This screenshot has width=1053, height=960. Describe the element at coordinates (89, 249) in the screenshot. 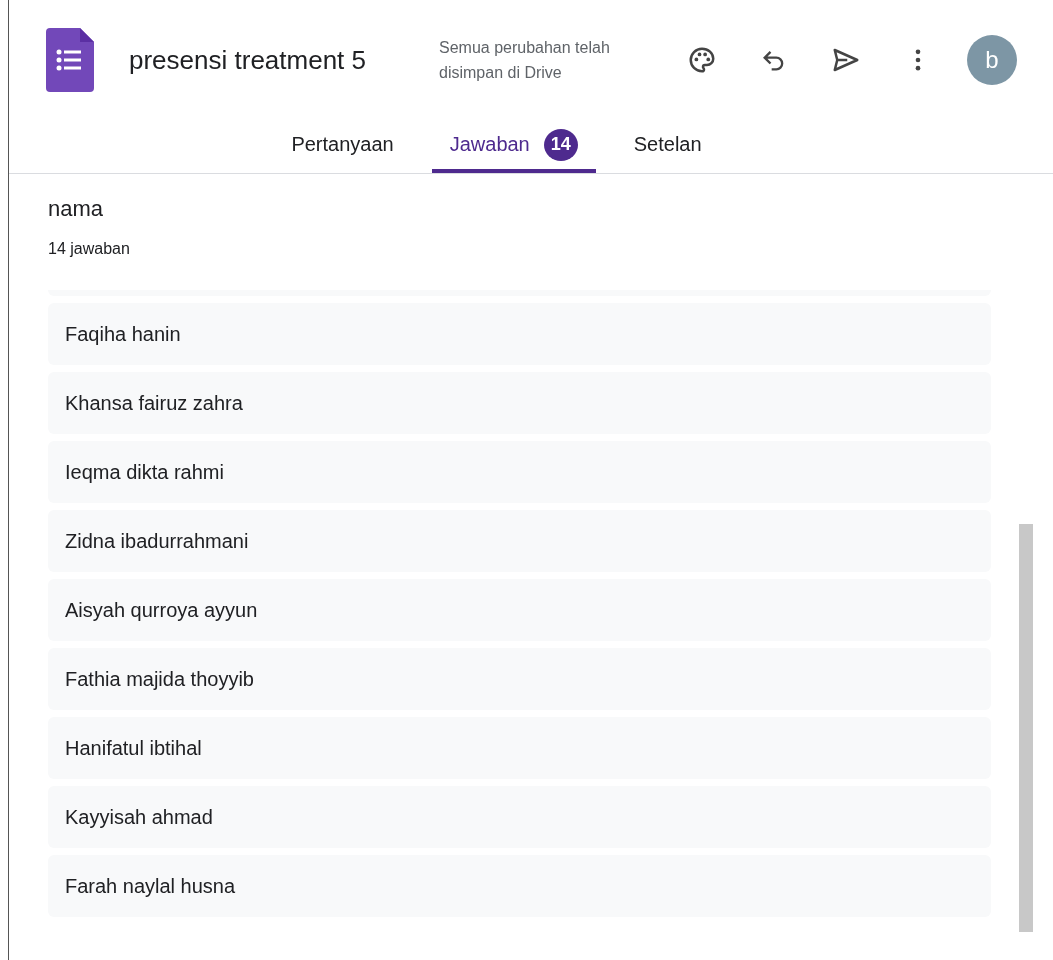

I see `response-count: 14 jawaban` at that location.